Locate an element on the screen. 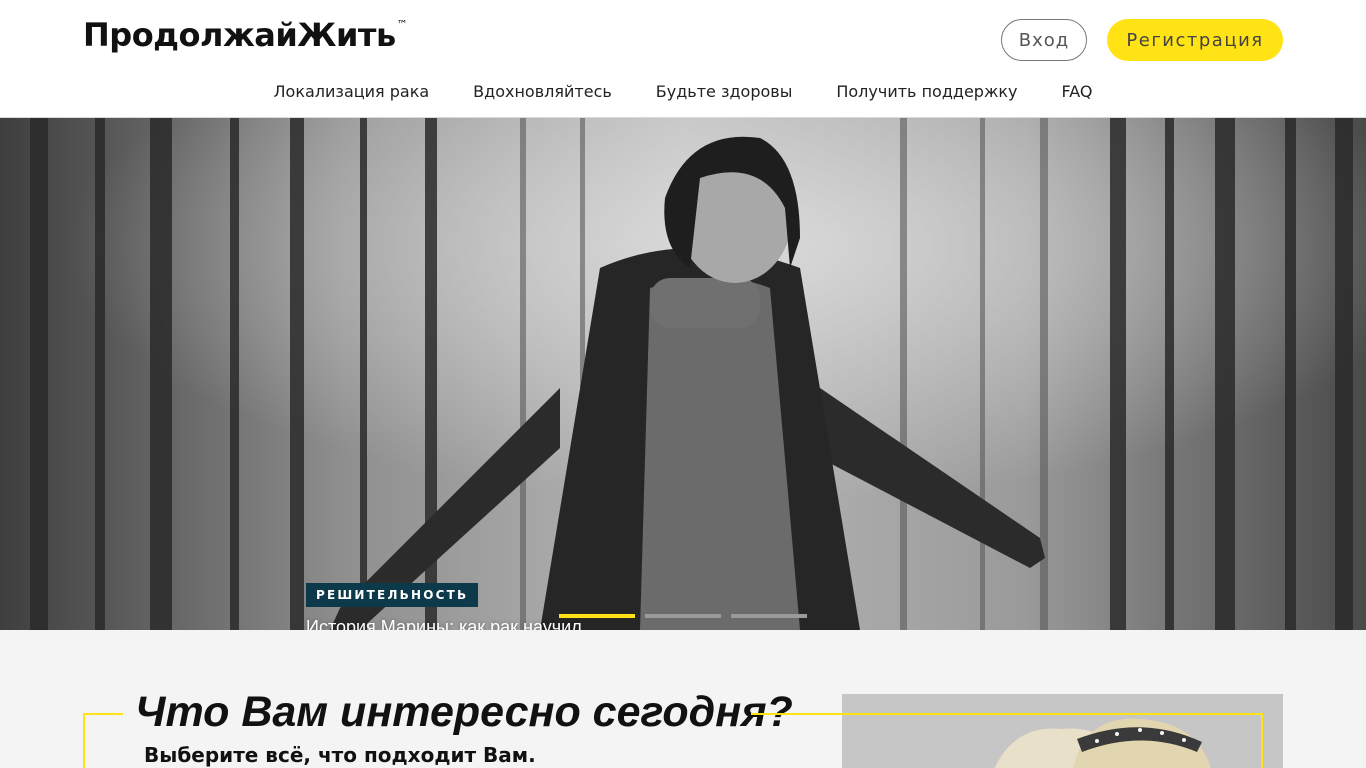 This screenshot has height=768, width=1366. site-logo: ПродолжайЖить™ is located at coordinates (245, 35).